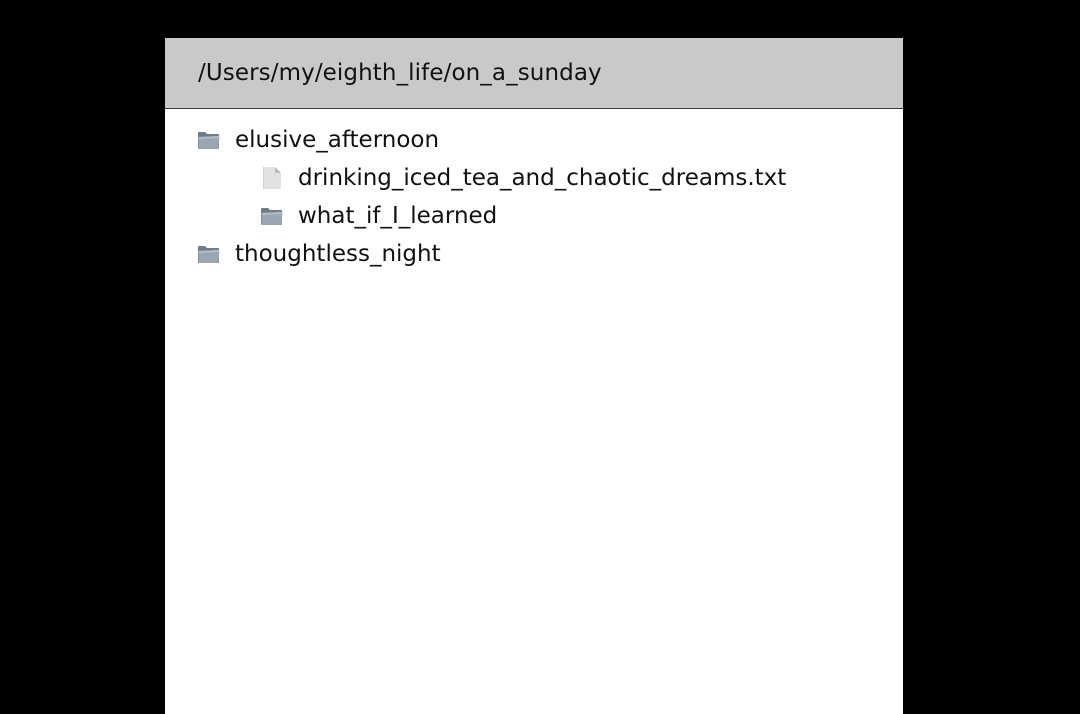 The height and width of the screenshot is (714, 1080). I want to click on tree-item-label: thoughtless_night, so click(338, 254).